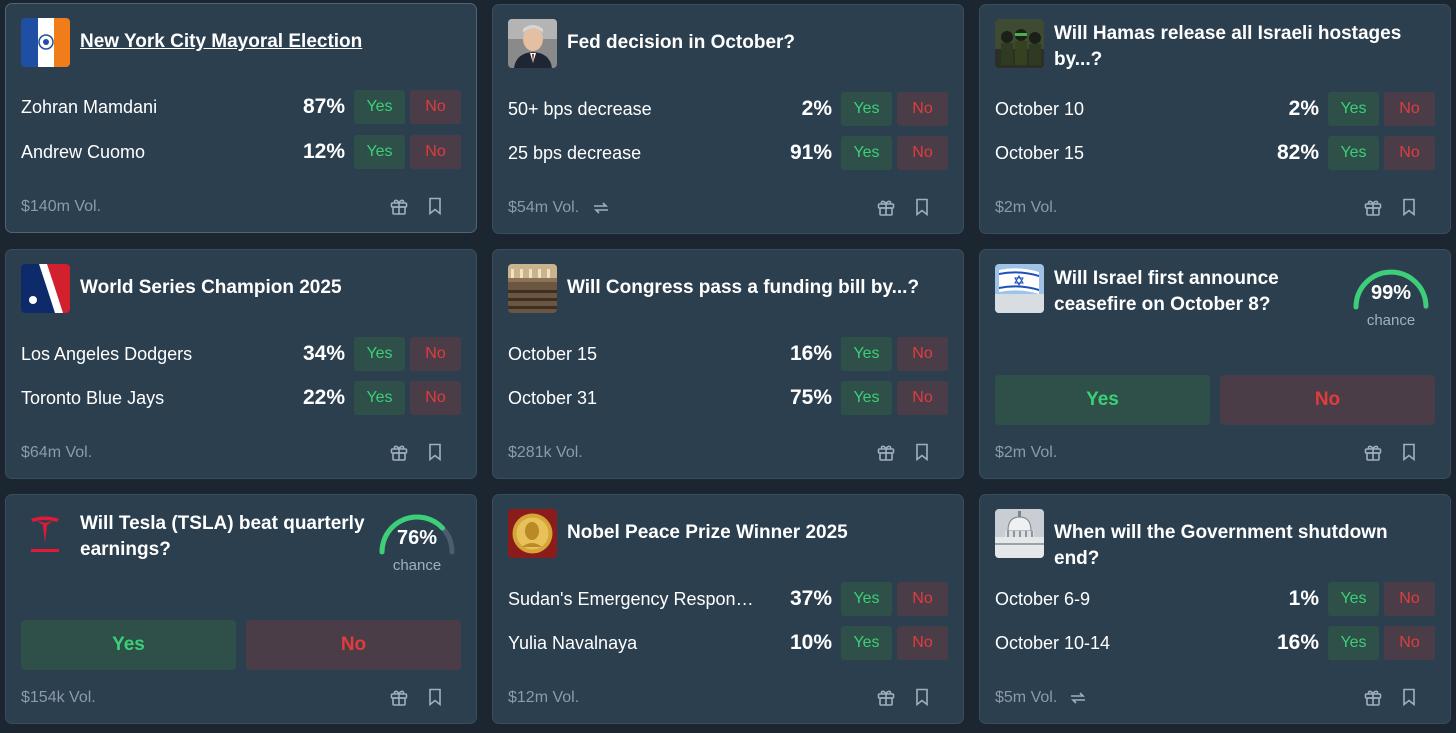 The image size is (1456, 733). What do you see at coordinates (268, 288) in the screenshot?
I see `market-title: World Series Champion 2025` at bounding box center [268, 288].